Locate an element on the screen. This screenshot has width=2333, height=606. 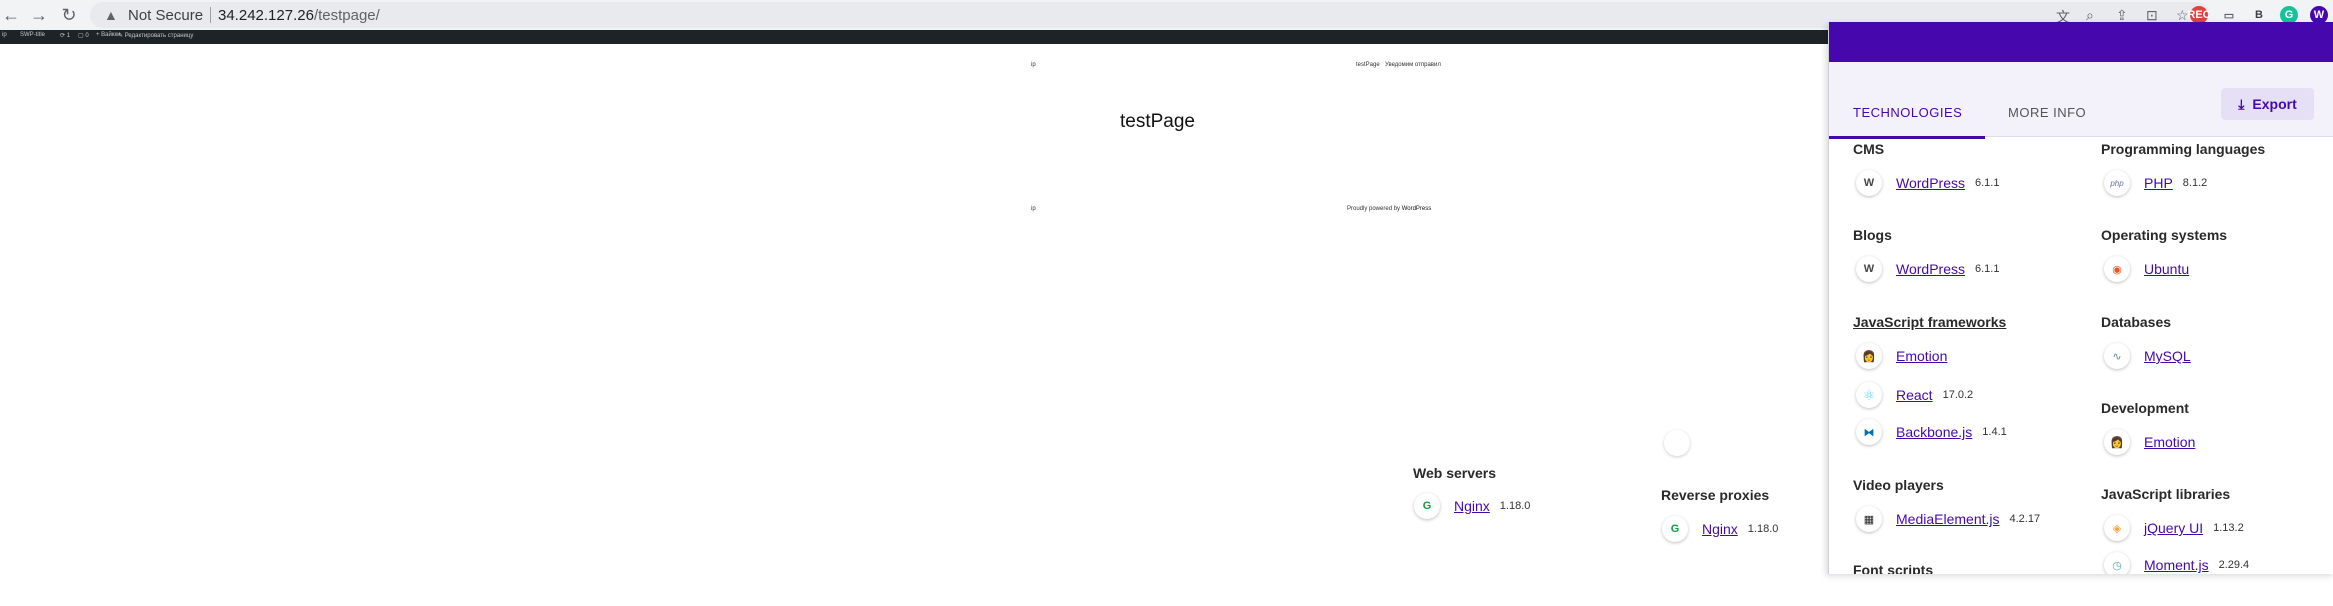
footer-powered: Proudly powered by WordPress is located at coordinates (1389, 209).